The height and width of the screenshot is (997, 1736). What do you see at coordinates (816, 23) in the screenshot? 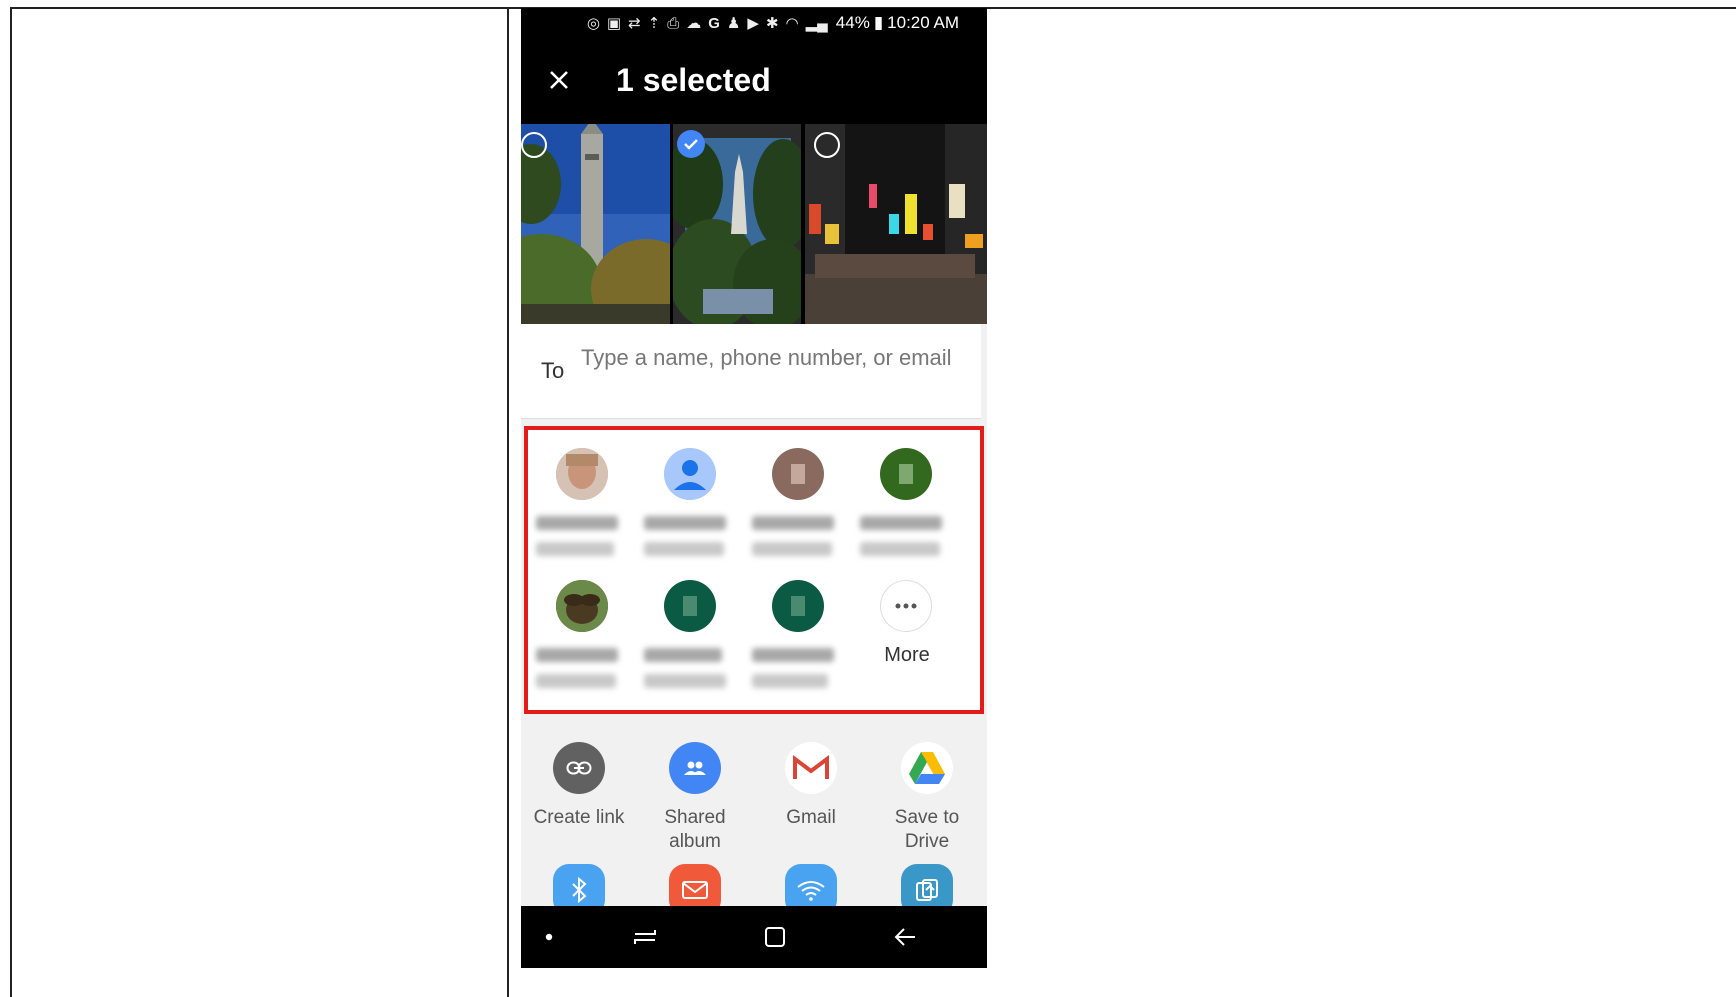
I see `signal-icon: ▂▄` at bounding box center [816, 23].